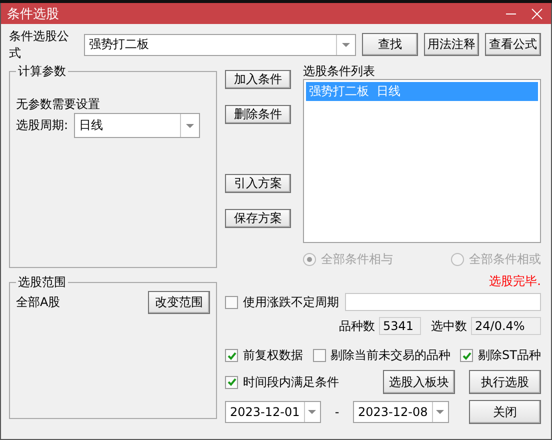 This screenshot has width=552, height=440. I want to click on status-text: 选股完毕., so click(514, 281).